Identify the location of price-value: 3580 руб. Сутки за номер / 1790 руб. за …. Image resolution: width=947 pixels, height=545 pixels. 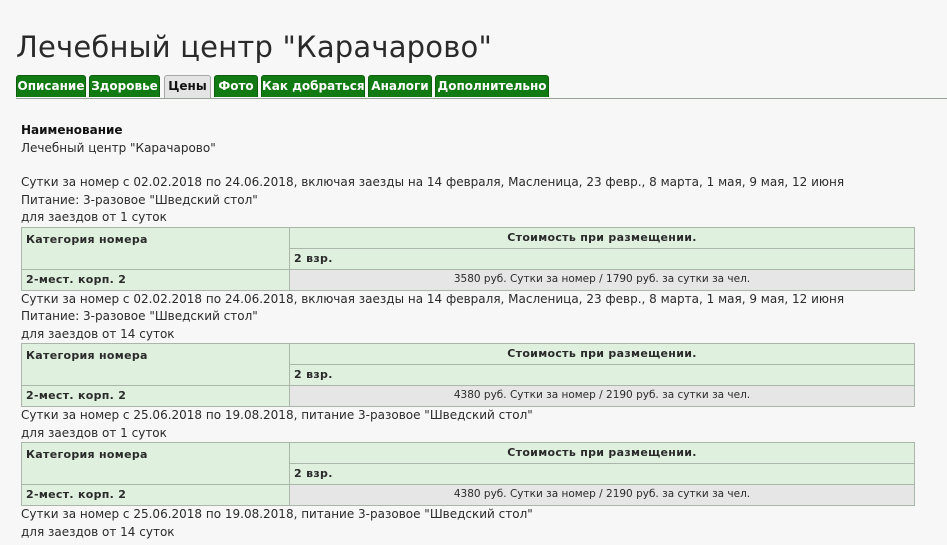
(602, 279).